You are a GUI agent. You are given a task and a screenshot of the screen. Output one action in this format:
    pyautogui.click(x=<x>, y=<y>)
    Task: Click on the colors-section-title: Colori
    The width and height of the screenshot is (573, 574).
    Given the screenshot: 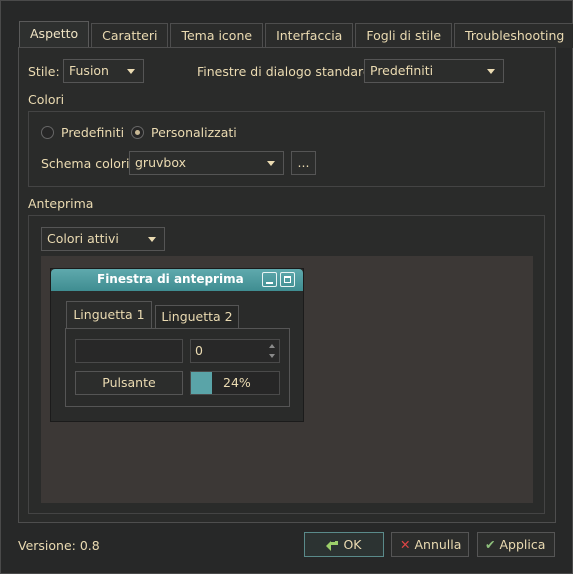 What is the action you would take?
    pyautogui.click(x=46, y=99)
    